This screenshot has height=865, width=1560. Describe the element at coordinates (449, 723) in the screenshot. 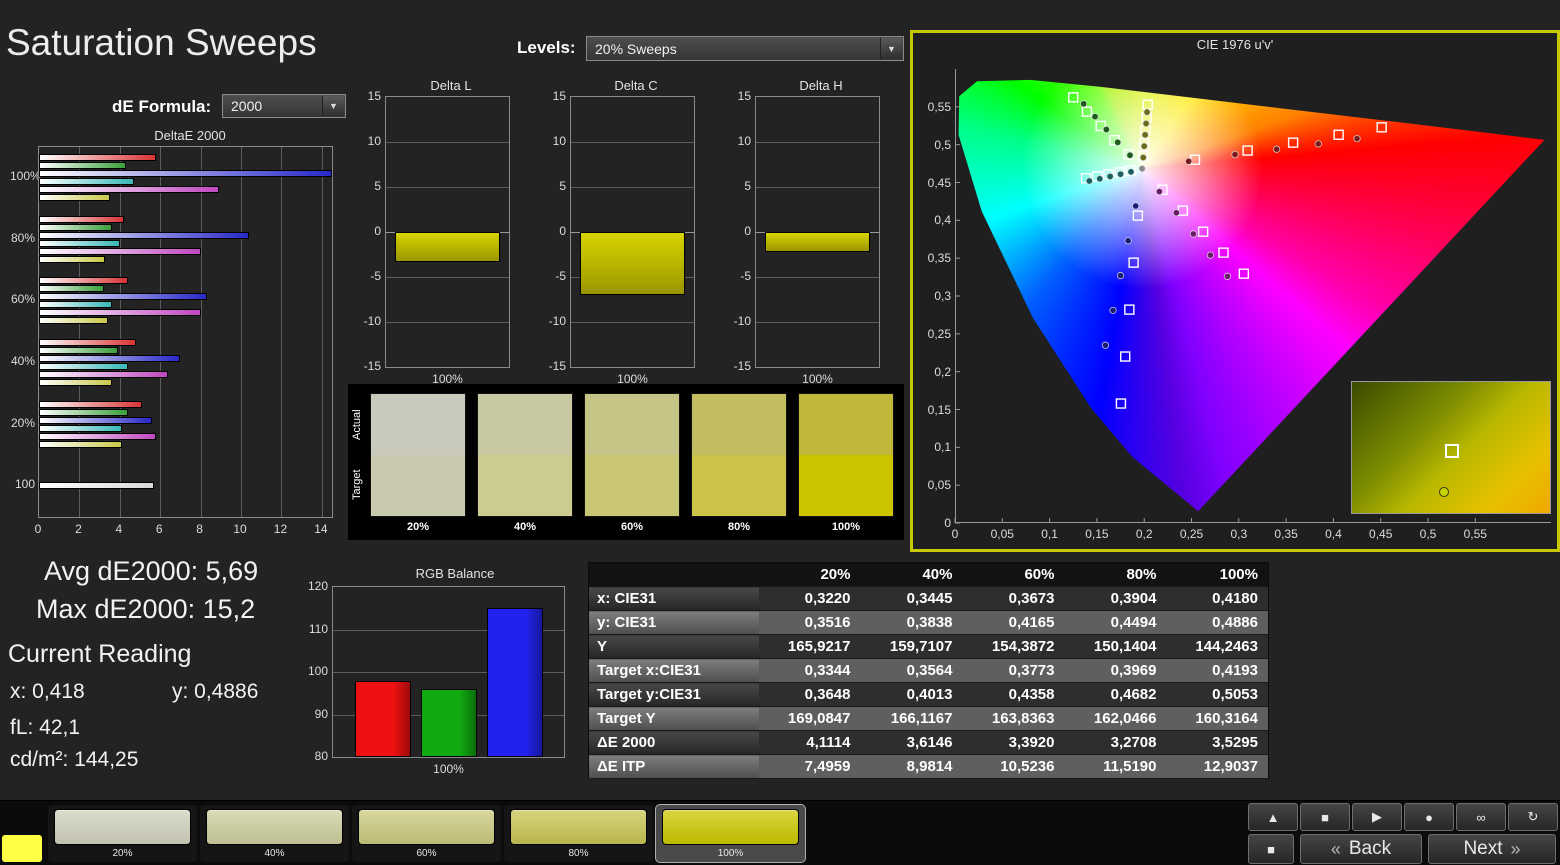

I see `rgb-bar-green` at that location.